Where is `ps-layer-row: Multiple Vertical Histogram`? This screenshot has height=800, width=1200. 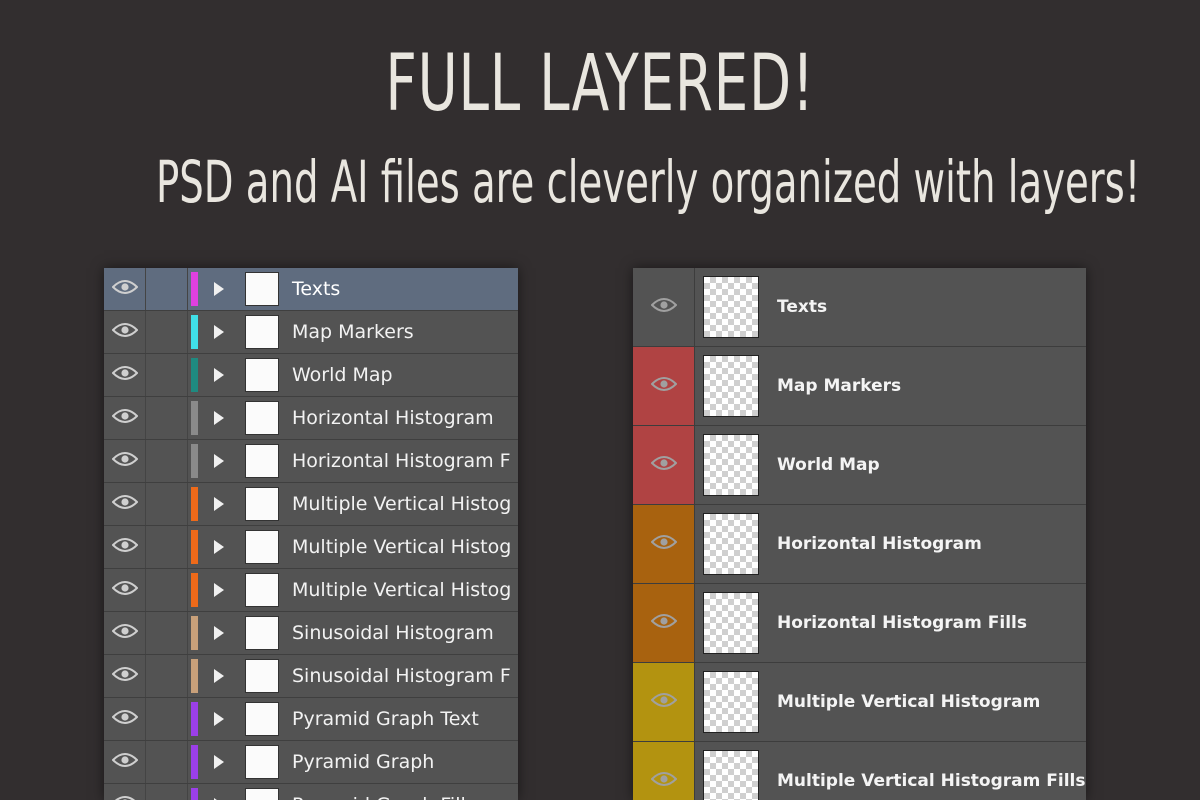 ps-layer-row: Multiple Vertical Histogram is located at coordinates (859, 702).